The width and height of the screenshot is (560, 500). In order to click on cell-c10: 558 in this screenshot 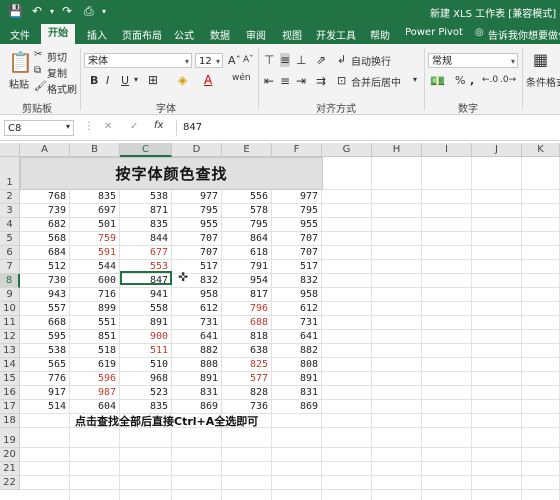, I will do `click(146, 308)`.